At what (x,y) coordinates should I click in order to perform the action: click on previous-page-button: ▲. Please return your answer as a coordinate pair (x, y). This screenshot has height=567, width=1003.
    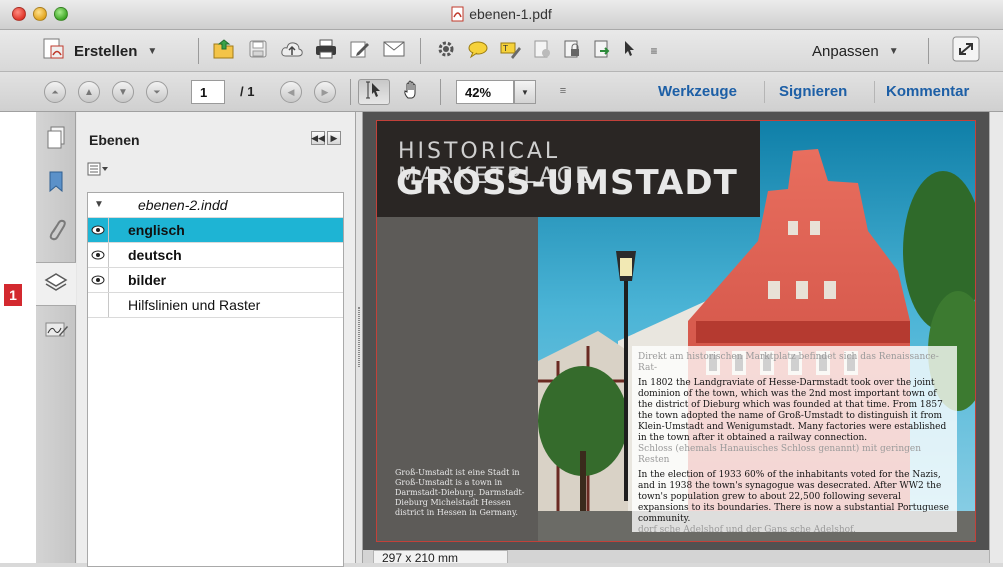
    Looking at the image, I should click on (89, 92).